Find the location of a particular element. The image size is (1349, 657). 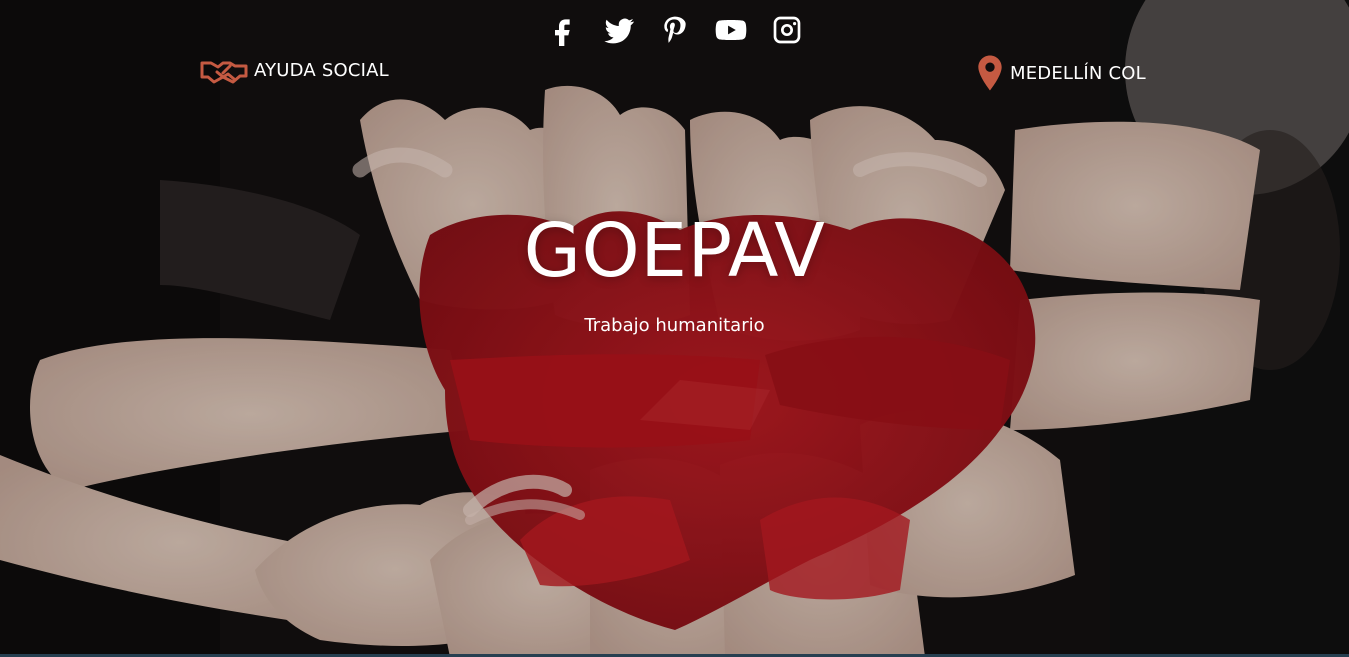

instagram-link is located at coordinates (787, 30).